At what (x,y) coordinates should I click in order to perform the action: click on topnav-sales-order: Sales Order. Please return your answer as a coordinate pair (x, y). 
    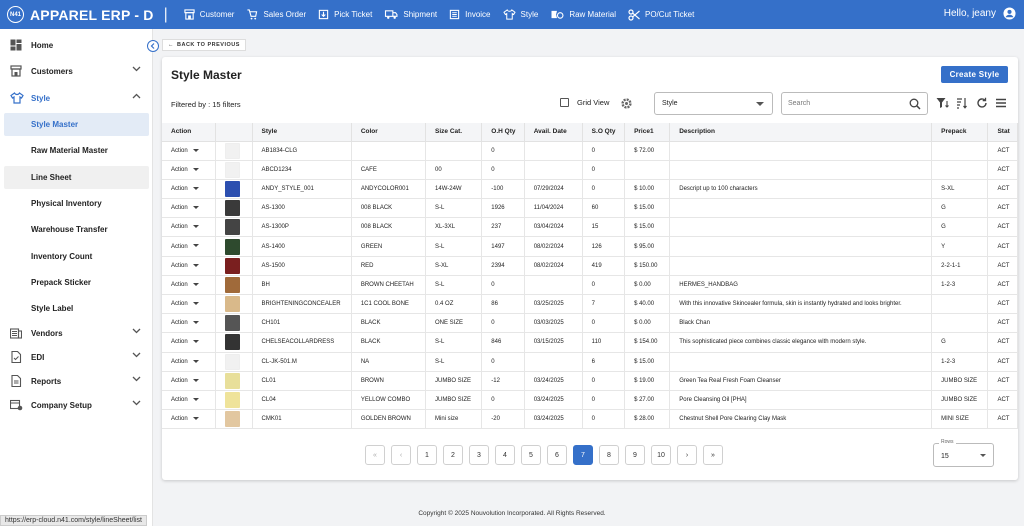
    Looking at the image, I should click on (276, 14).